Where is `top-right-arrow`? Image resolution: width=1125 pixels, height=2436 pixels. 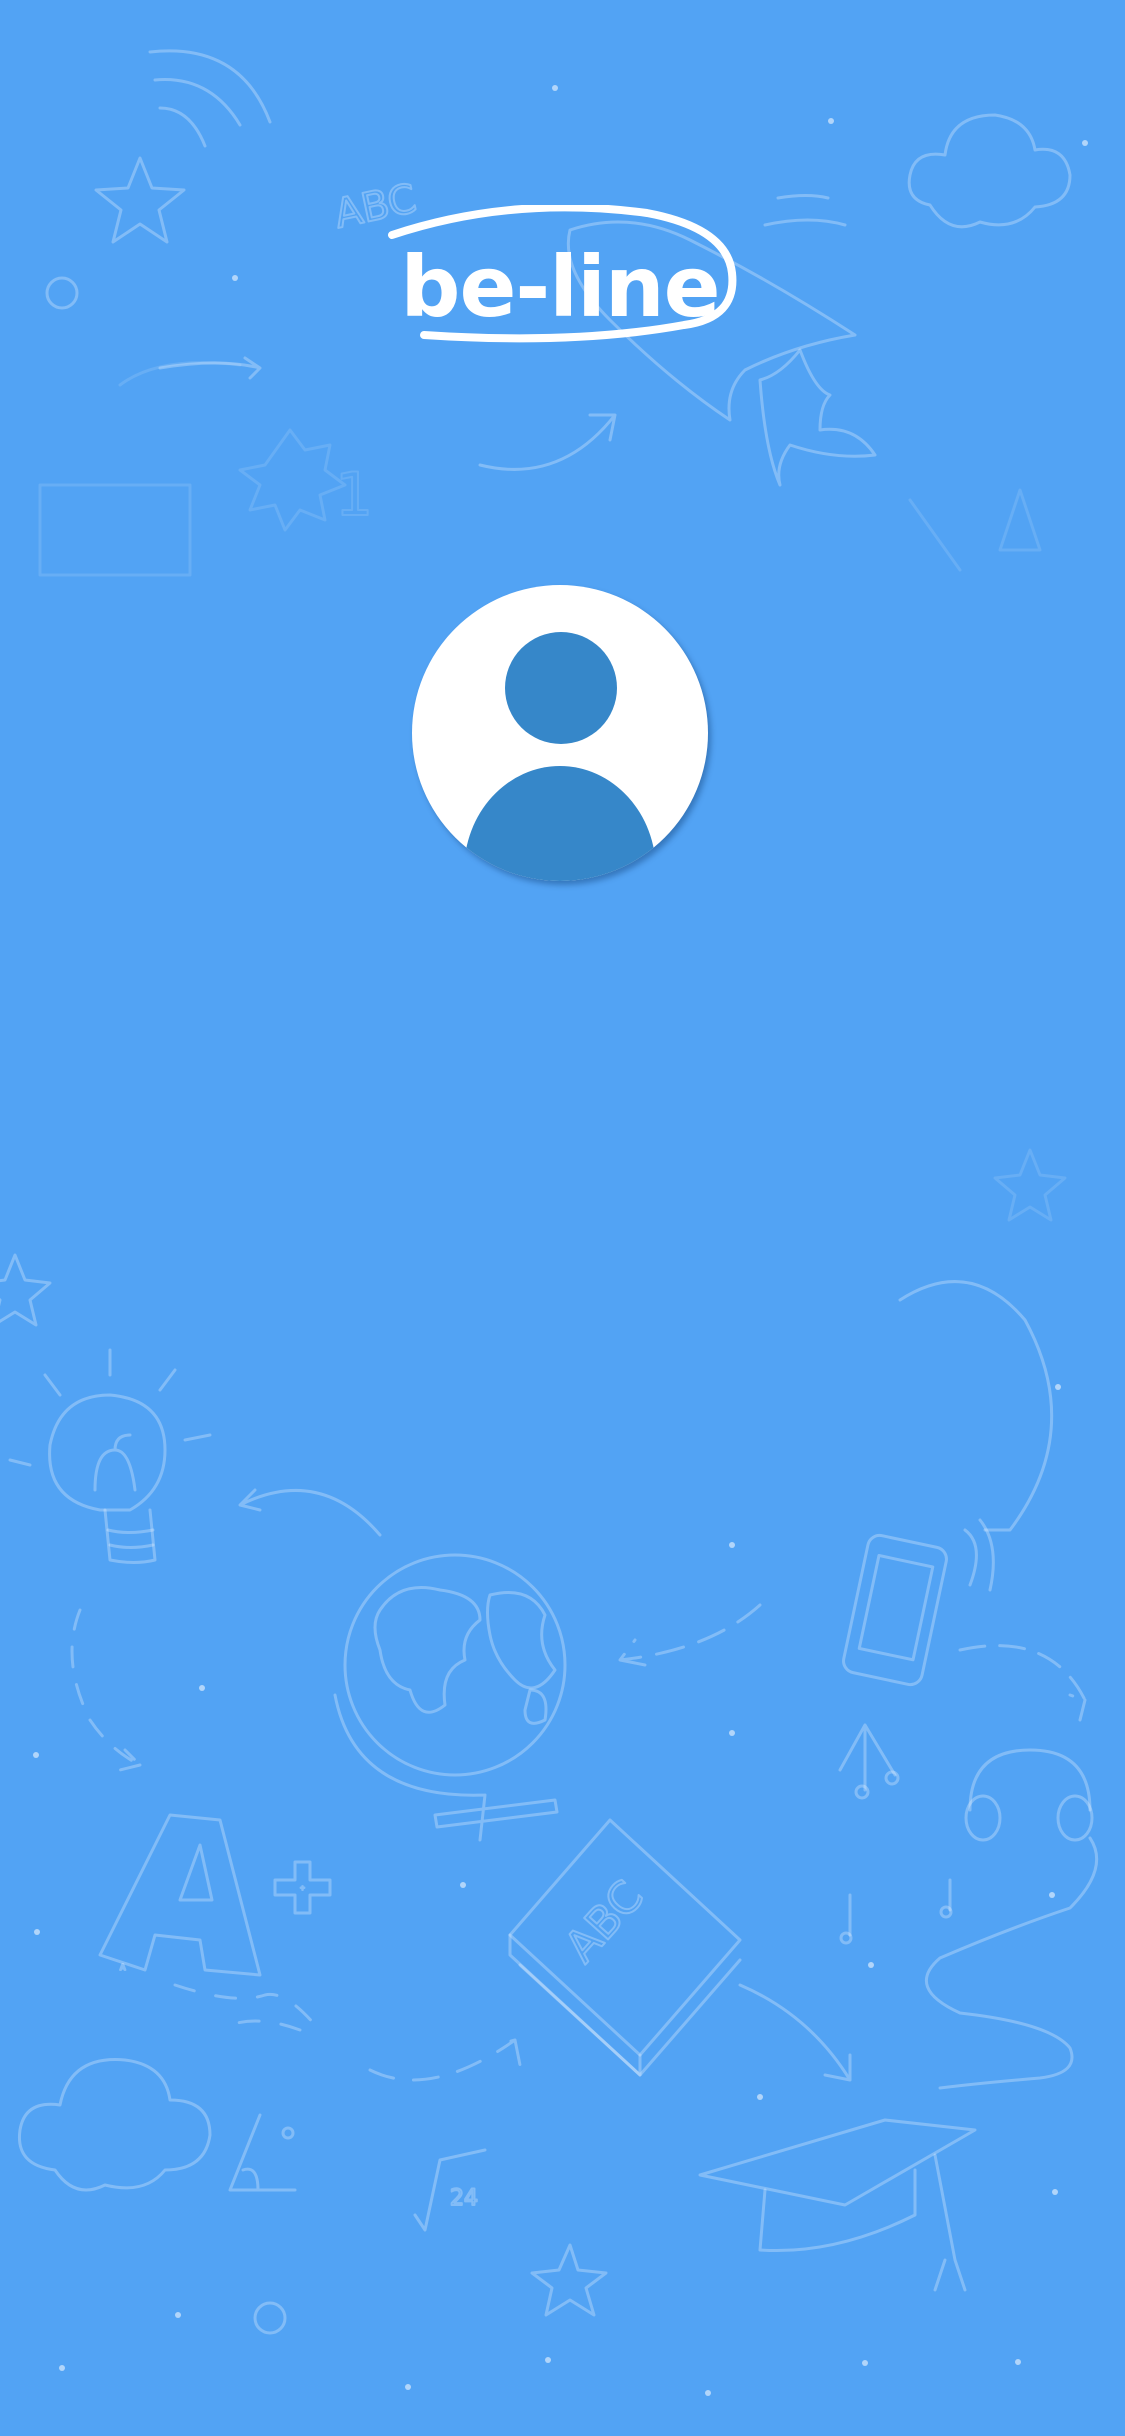 top-right-arrow is located at coordinates (976, 1406).